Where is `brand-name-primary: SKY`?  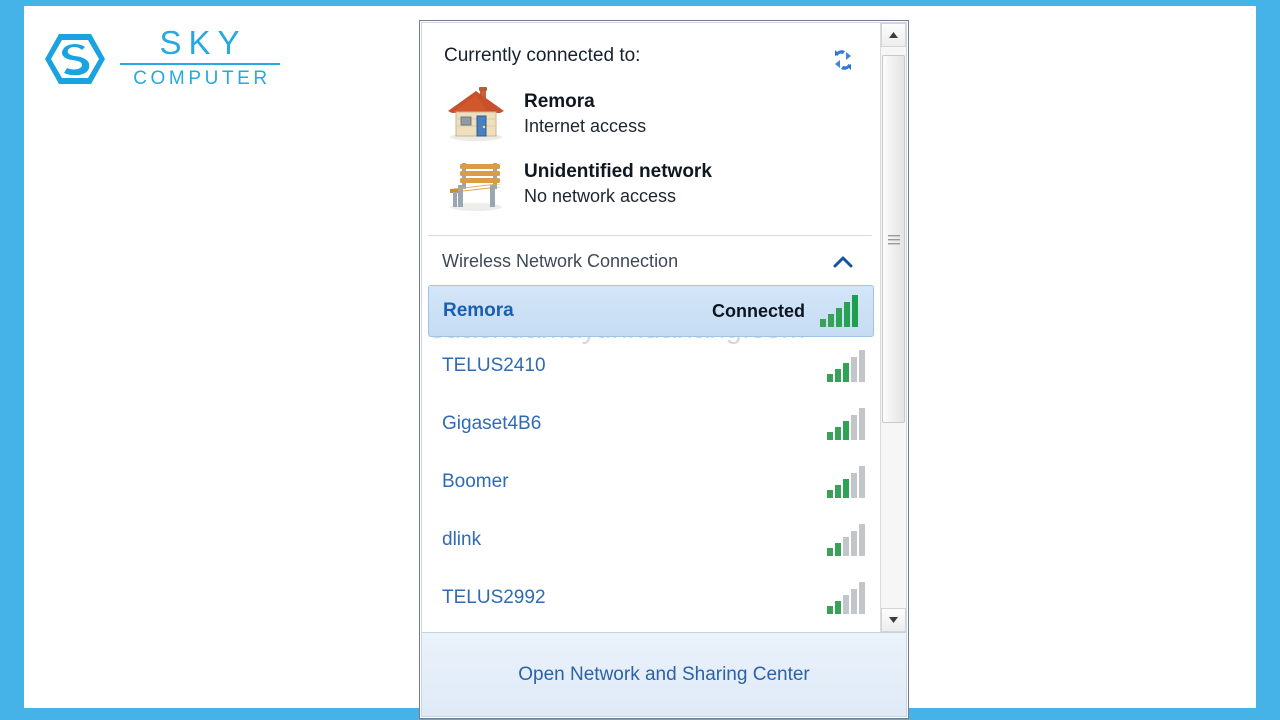 brand-name-primary: SKY is located at coordinates (203, 42).